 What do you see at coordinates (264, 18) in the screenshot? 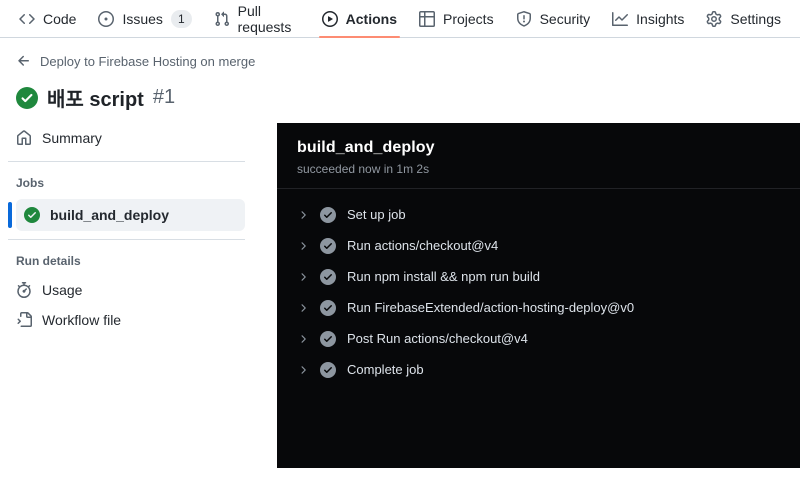
I see `nav-tab-label: Pull requests` at bounding box center [264, 18].